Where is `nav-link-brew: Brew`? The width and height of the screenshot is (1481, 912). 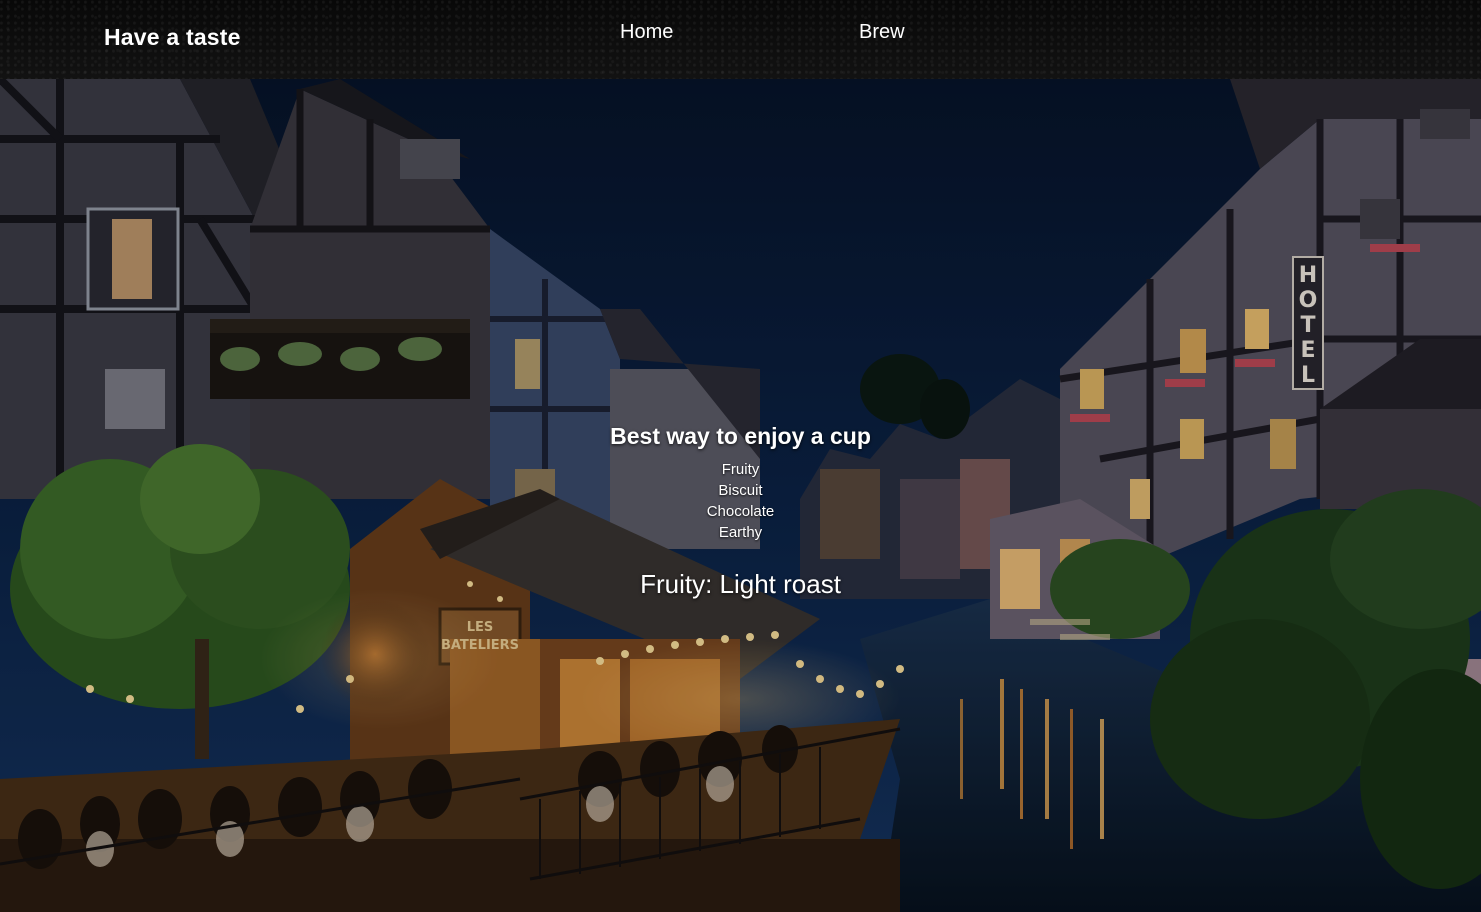
nav-link-brew: Brew is located at coordinates (882, 32).